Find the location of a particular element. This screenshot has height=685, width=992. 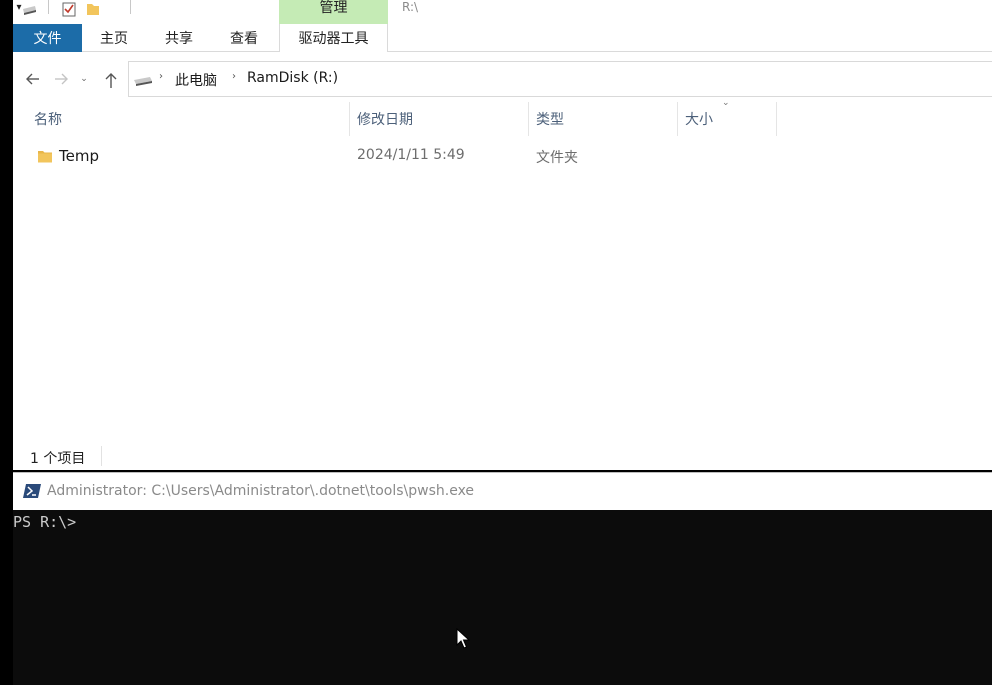

console-prompt: PS R:\> is located at coordinates (45, 522).